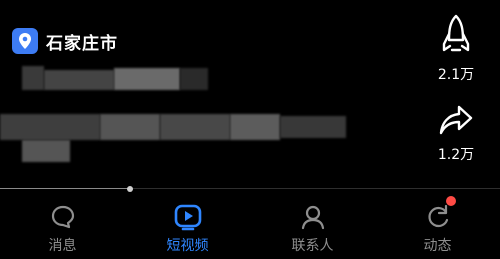  What do you see at coordinates (312, 246) in the screenshot?
I see `tab-contacts-label: 联系人` at bounding box center [312, 246].